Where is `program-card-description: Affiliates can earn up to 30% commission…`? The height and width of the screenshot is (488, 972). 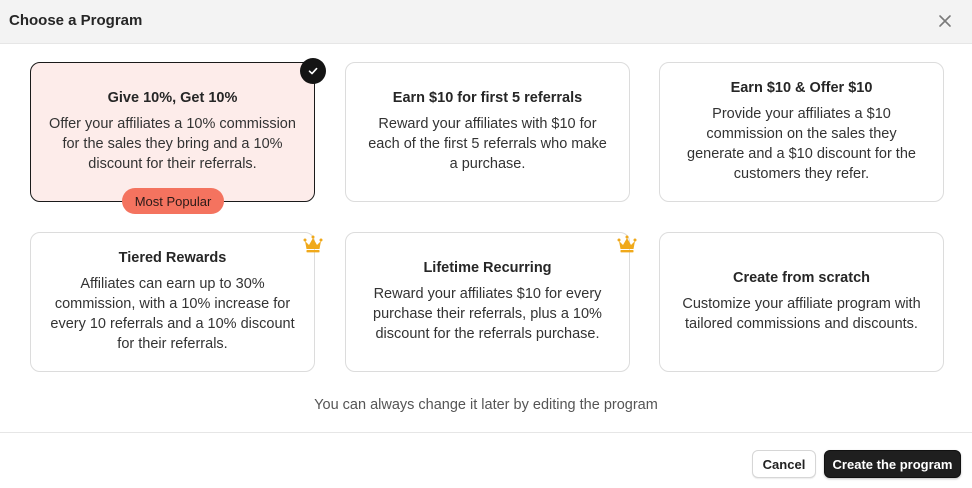 program-card-description: Affiliates can earn up to 30% commission… is located at coordinates (172, 314).